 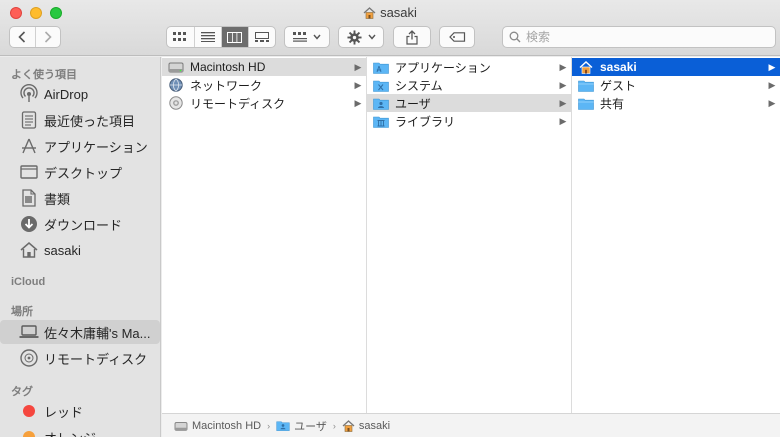 I want to click on column-item-users: ユーザ ▶, so click(x=469, y=103).